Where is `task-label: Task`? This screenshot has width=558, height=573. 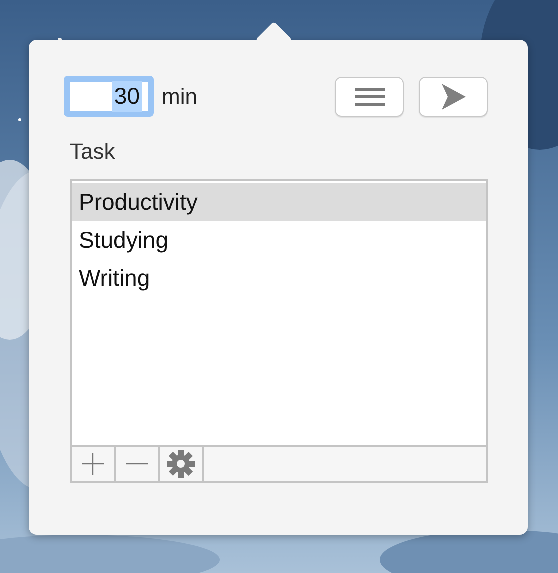 task-label: Task is located at coordinates (93, 152).